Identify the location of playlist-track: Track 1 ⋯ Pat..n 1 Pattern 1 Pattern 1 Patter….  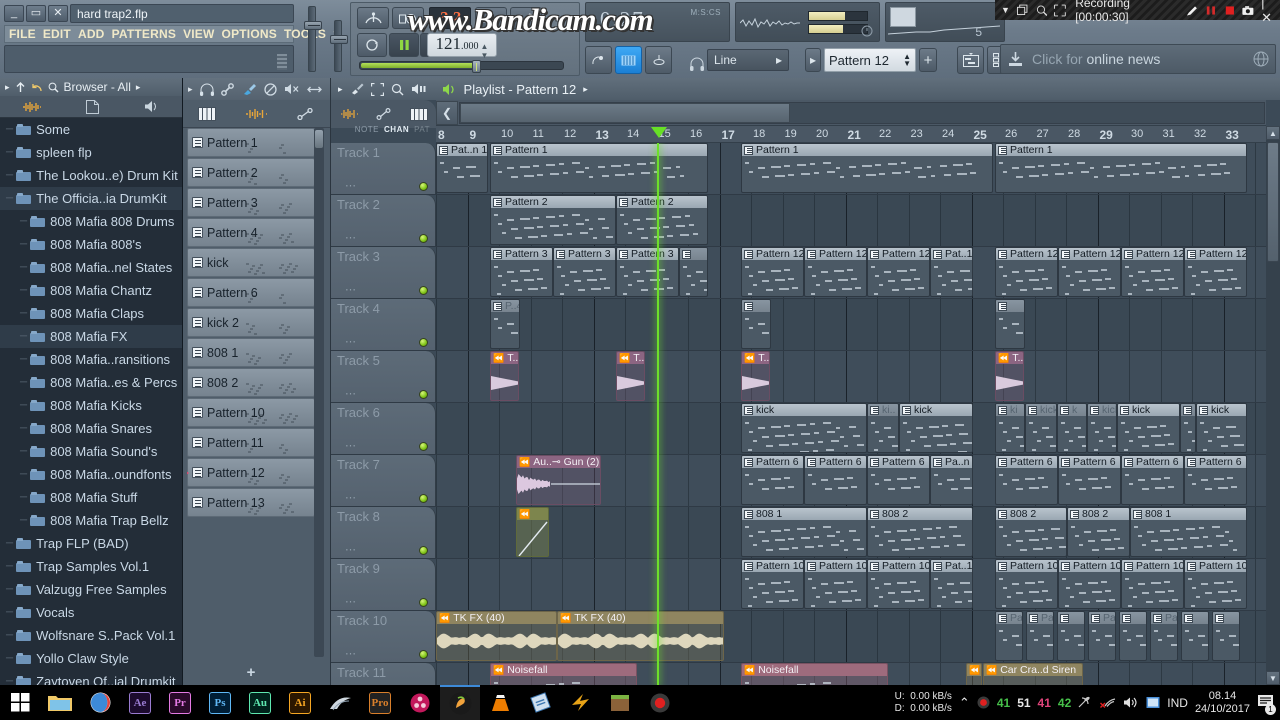
(798, 169).